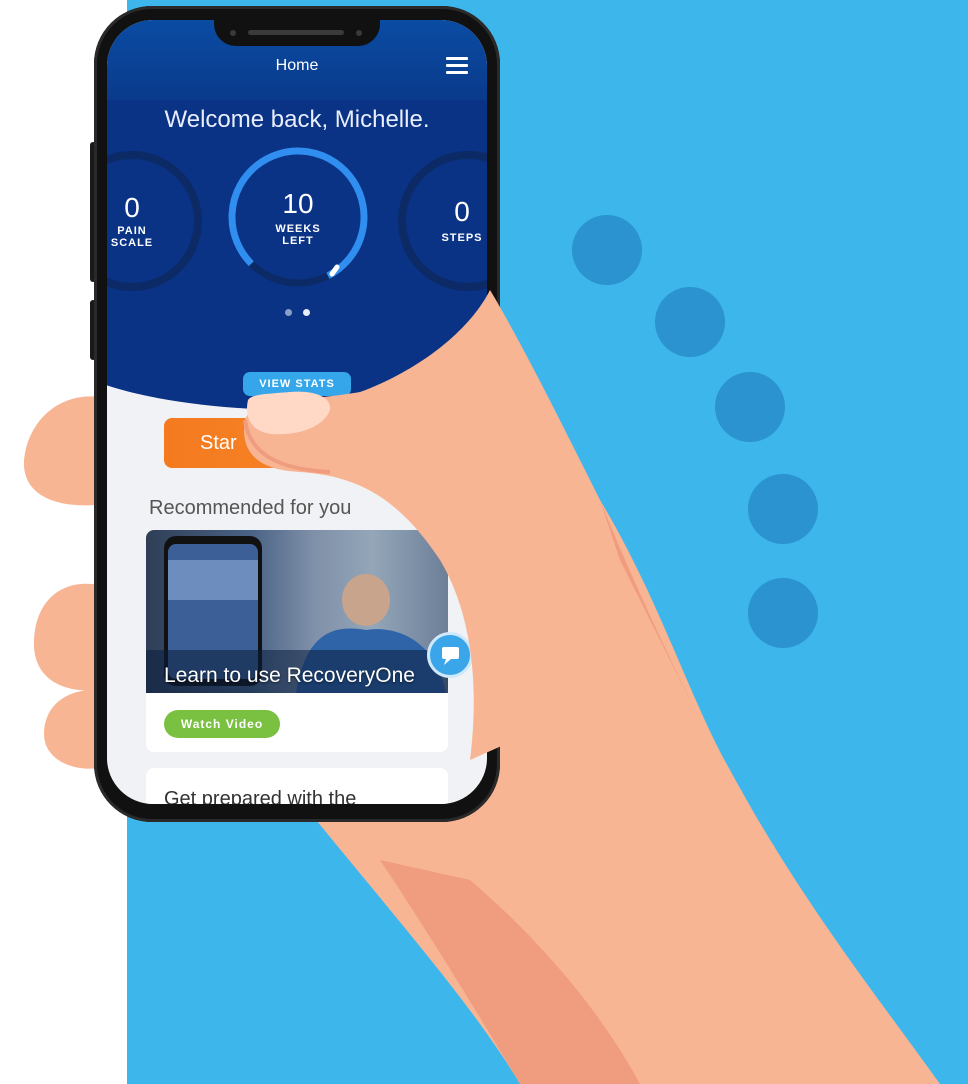  Describe the element at coordinates (250, 508) in the screenshot. I see `recommended-heading: Recommended for you` at that location.